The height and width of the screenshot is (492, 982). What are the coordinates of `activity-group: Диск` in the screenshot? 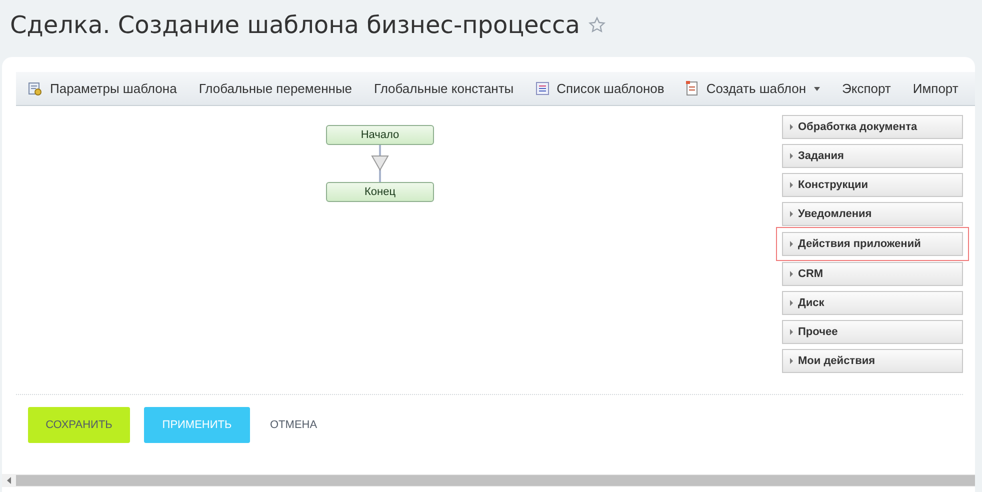 It's located at (872, 303).